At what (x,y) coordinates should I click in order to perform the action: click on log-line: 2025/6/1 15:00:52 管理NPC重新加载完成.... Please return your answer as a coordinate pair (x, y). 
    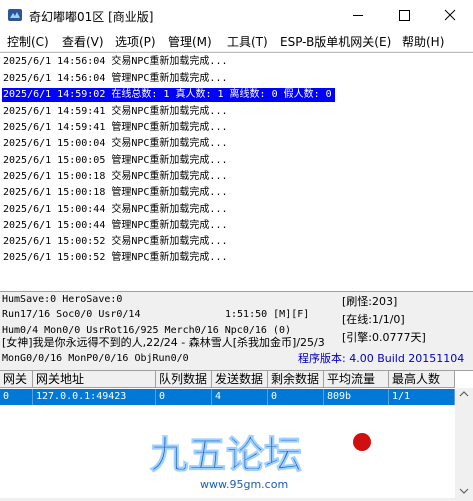
    Looking at the image, I should click on (115, 257).